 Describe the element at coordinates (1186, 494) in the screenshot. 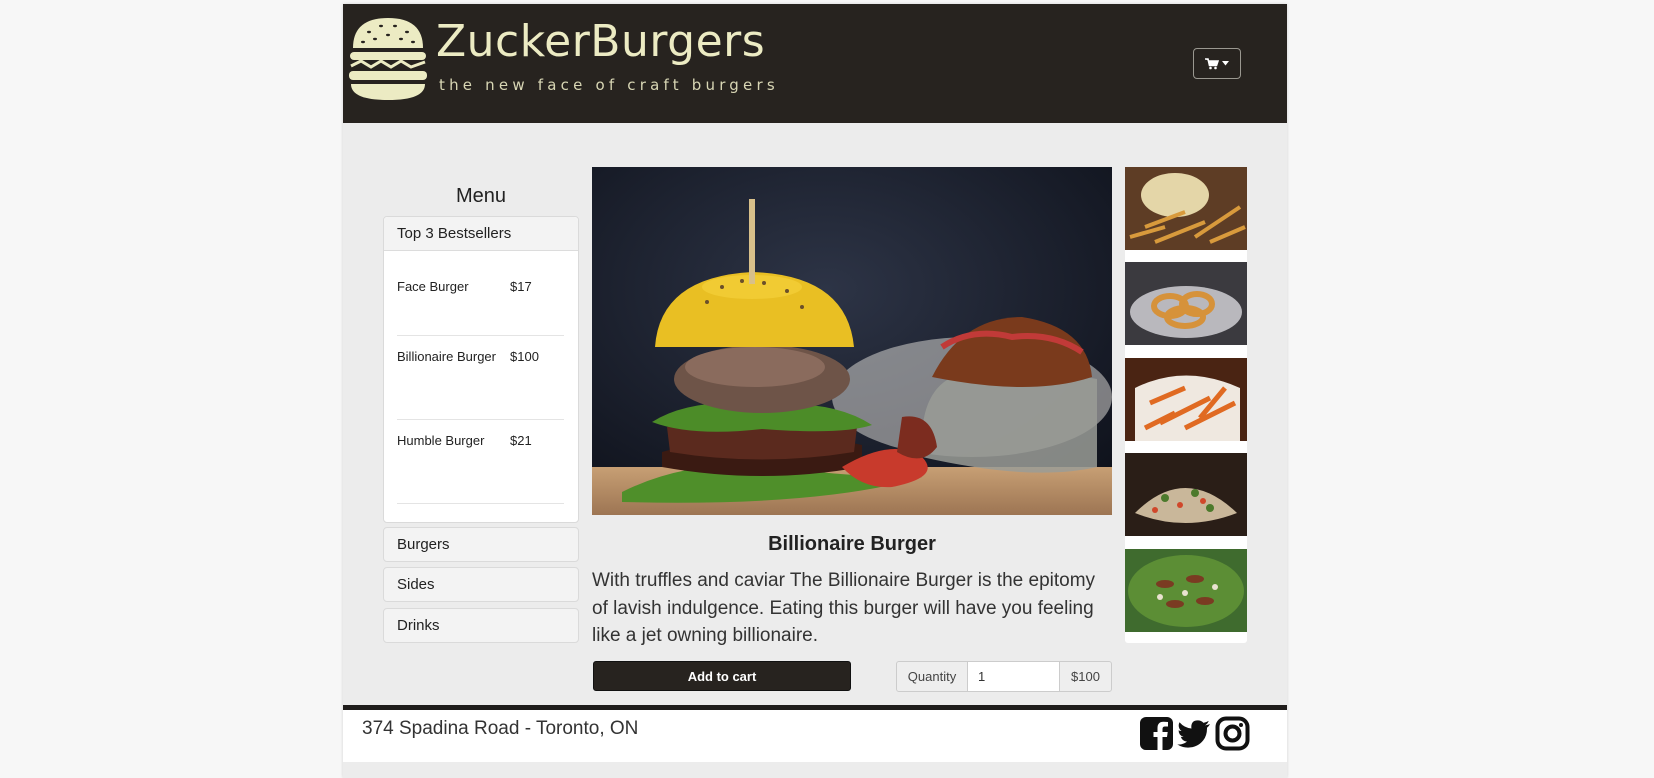

I see `thumbnail-loaded-nachos` at that location.